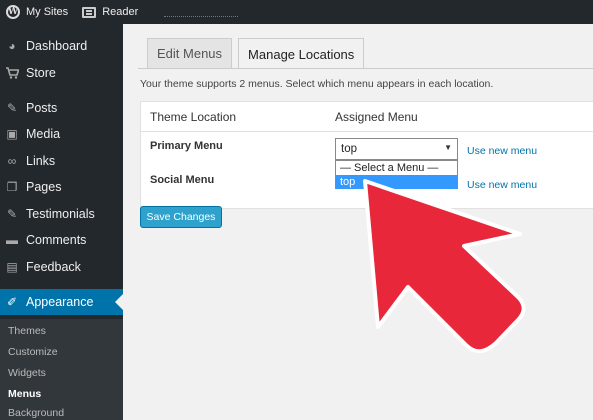 This screenshot has width=593, height=420. I want to click on pointer-arrow-icon, so click(444, 266).